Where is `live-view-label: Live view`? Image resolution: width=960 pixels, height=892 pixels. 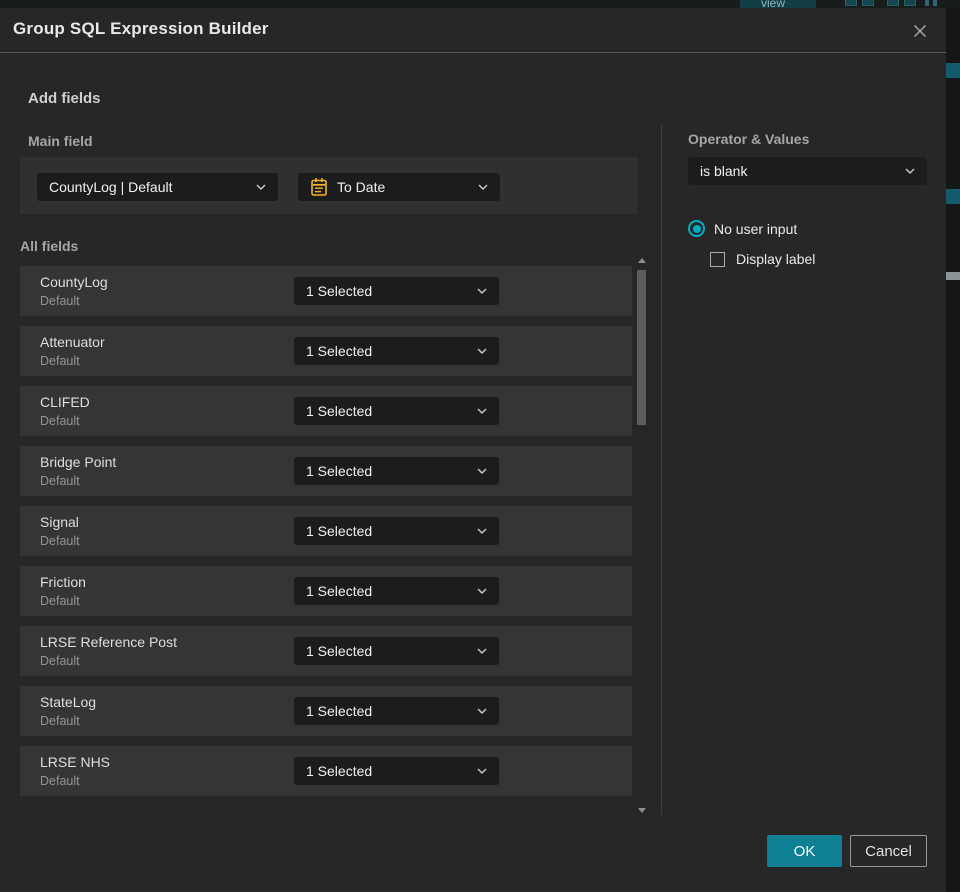 live-view-label: Live view is located at coordinates (773, 4).